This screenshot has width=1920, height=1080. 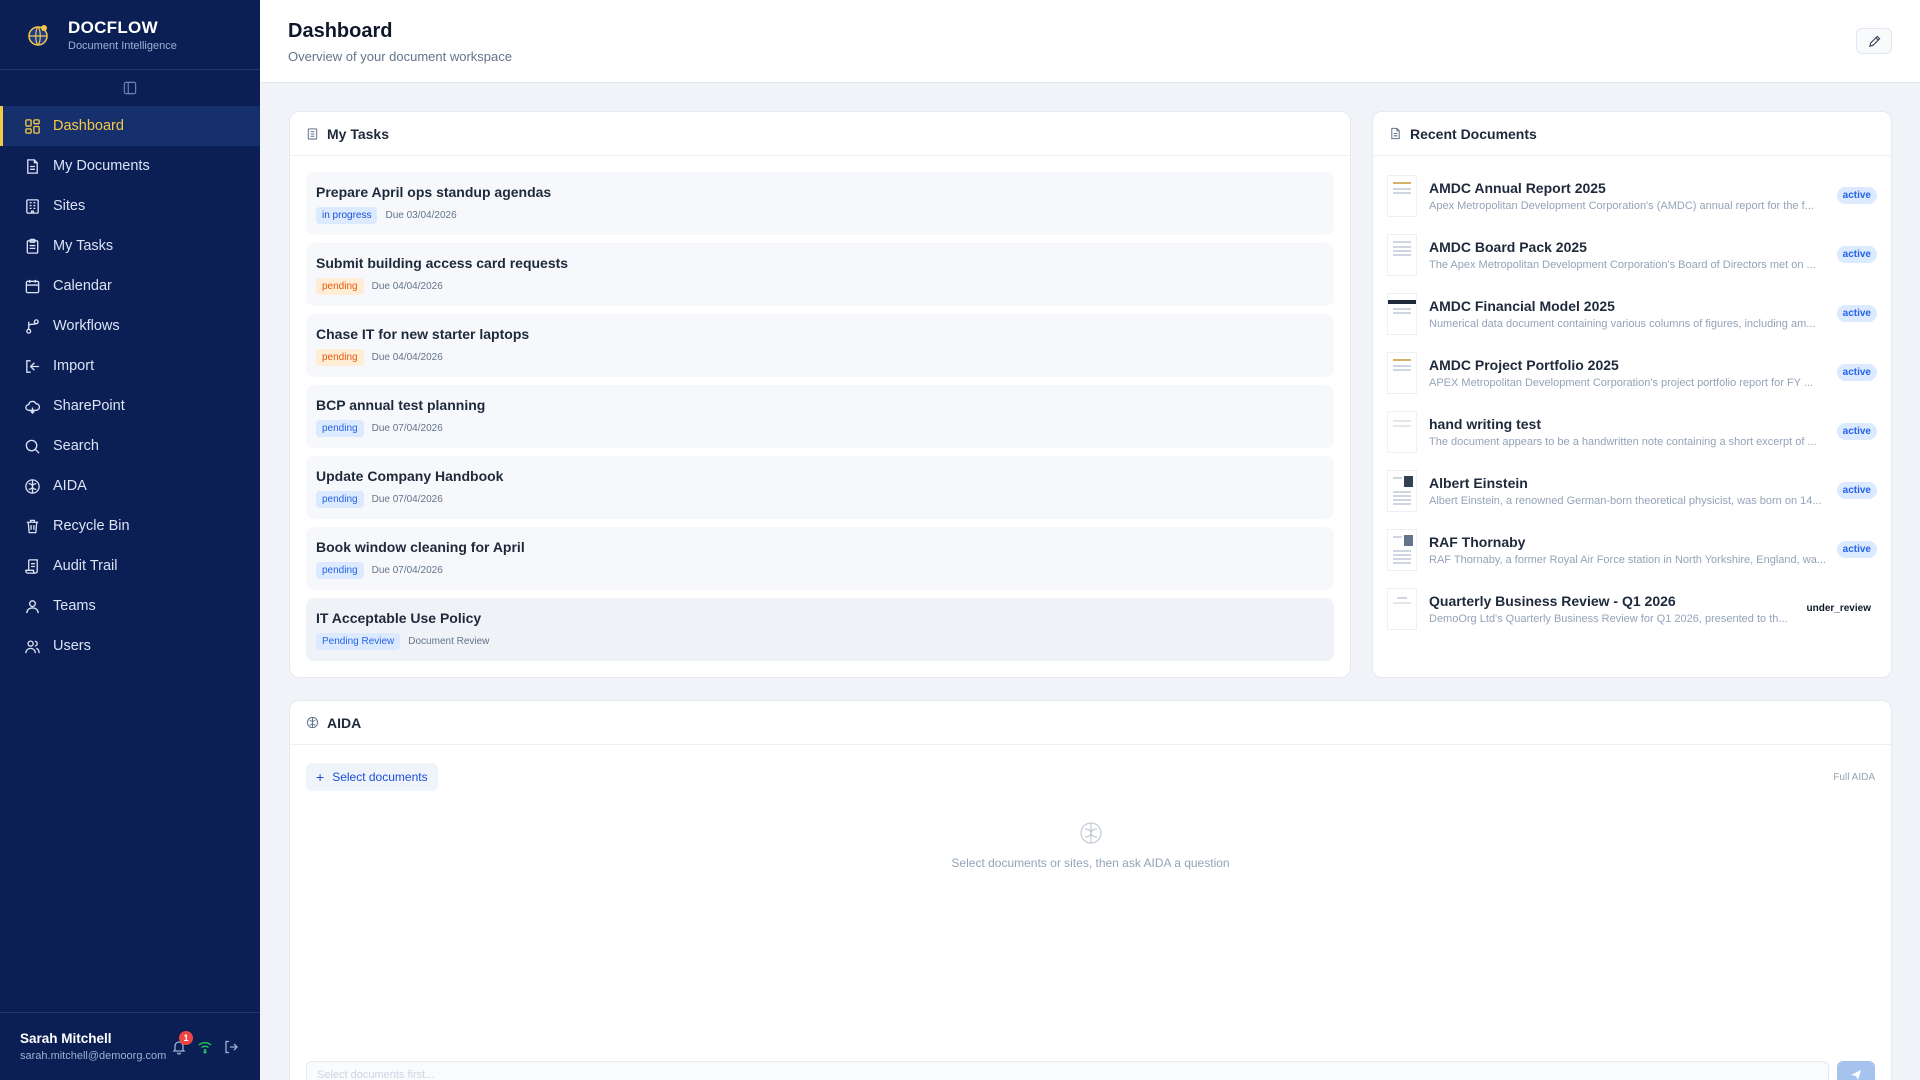 I want to click on brain-icon, so click(x=1090, y=833).